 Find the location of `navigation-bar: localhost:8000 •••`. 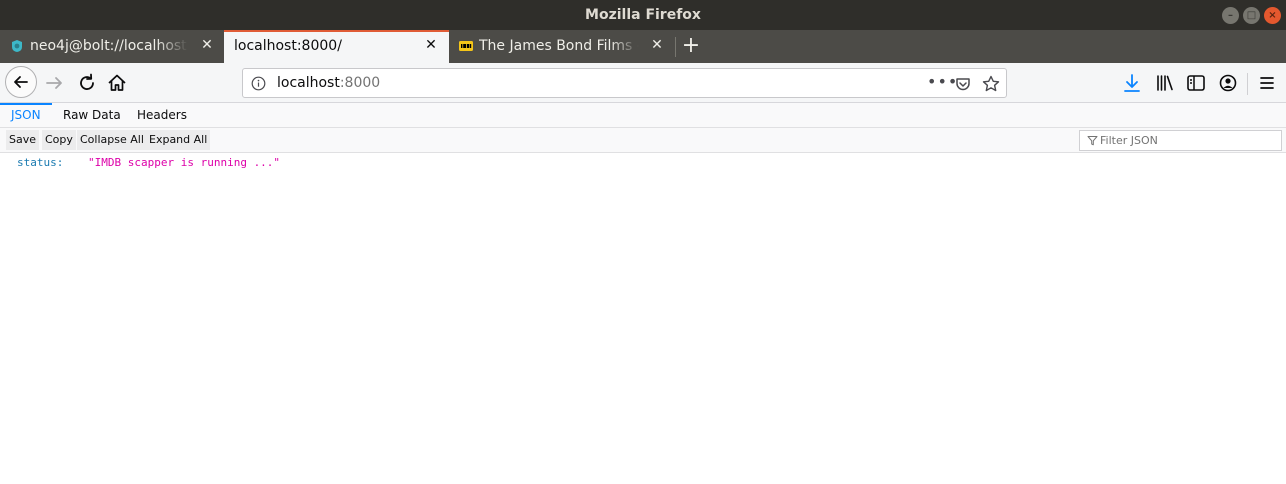

navigation-bar: localhost:8000 ••• is located at coordinates (643, 83).